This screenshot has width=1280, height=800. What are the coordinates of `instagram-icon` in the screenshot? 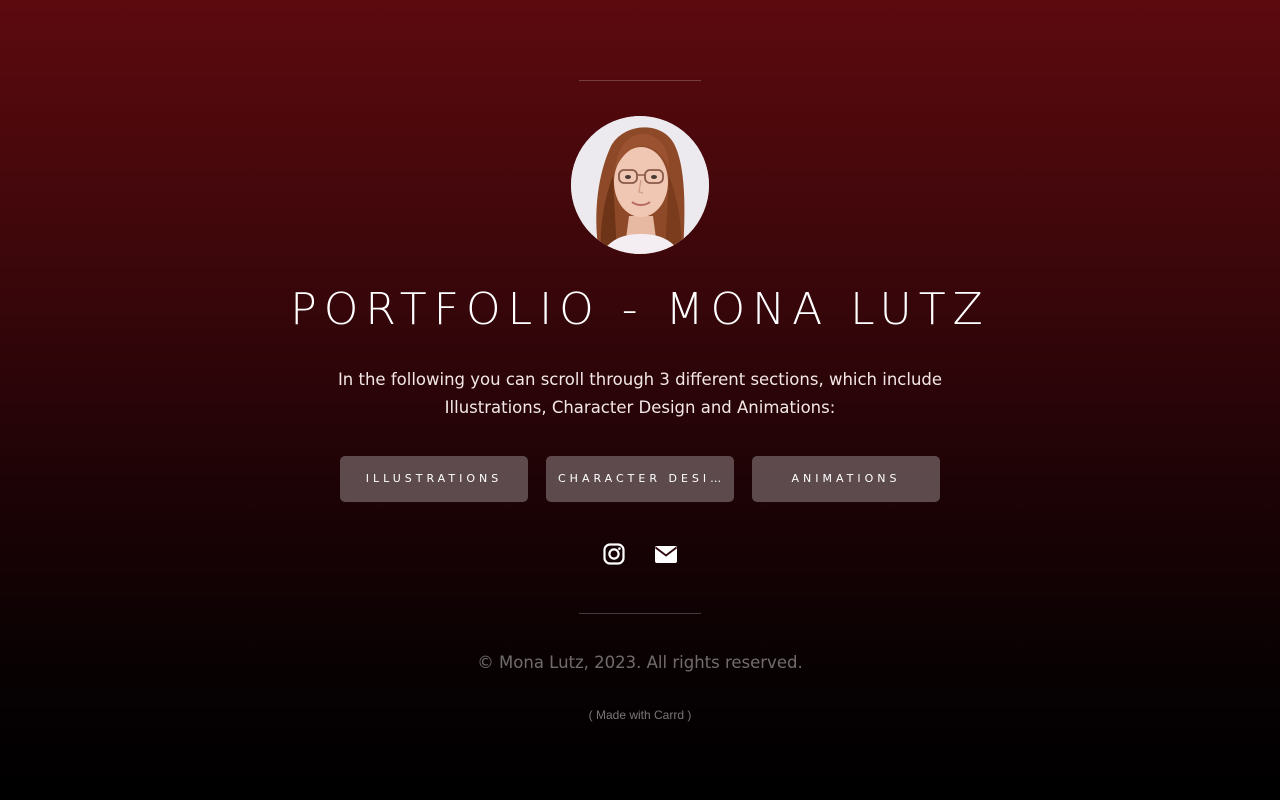 It's located at (614, 554).